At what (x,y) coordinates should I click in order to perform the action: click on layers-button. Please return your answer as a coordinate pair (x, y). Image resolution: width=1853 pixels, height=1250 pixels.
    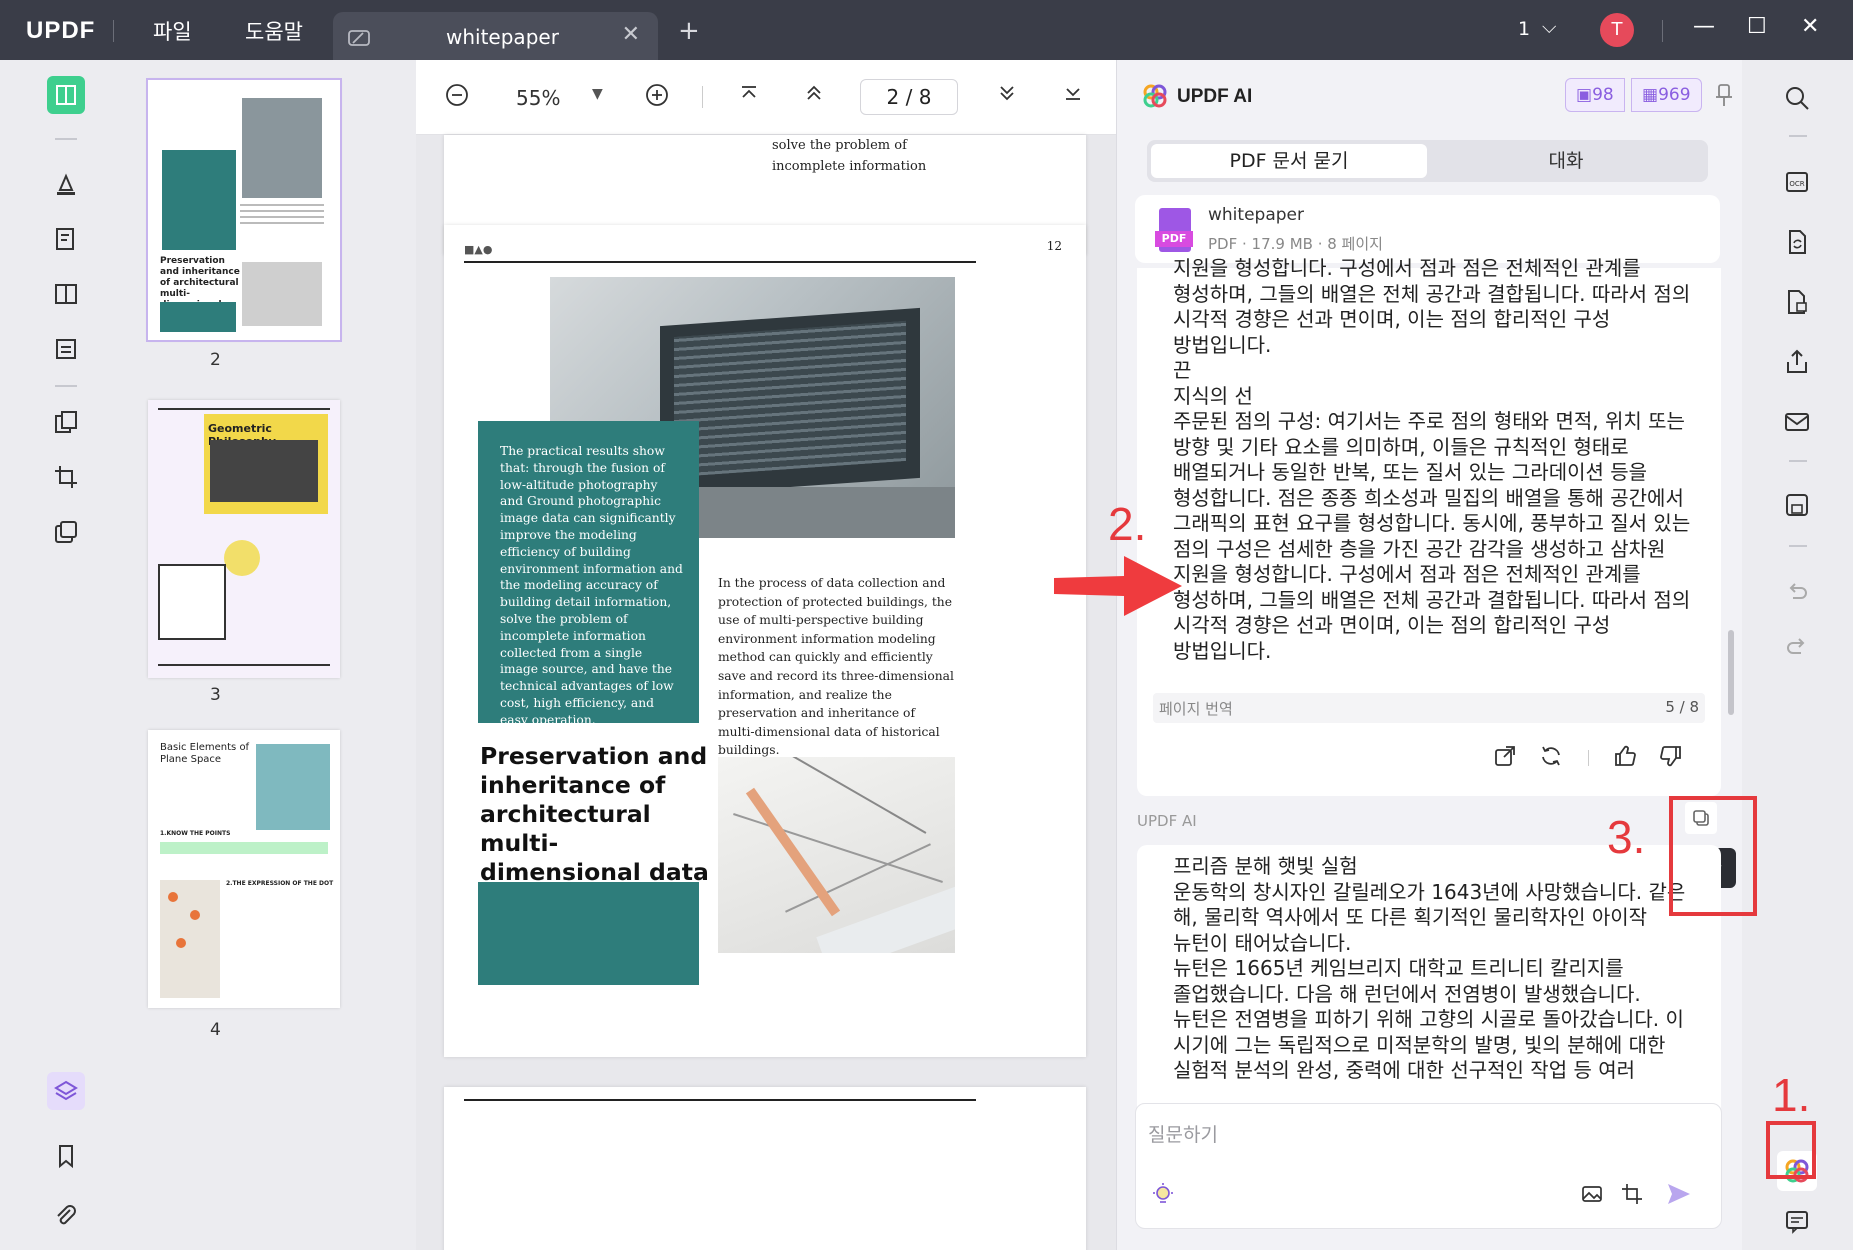
    Looking at the image, I should click on (66, 1091).